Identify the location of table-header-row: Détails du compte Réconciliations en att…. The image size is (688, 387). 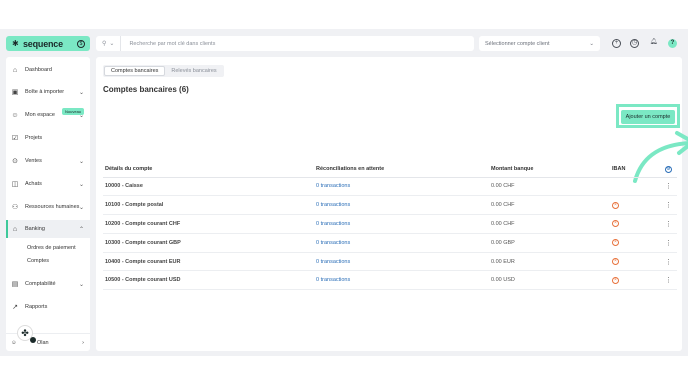
(390, 170).